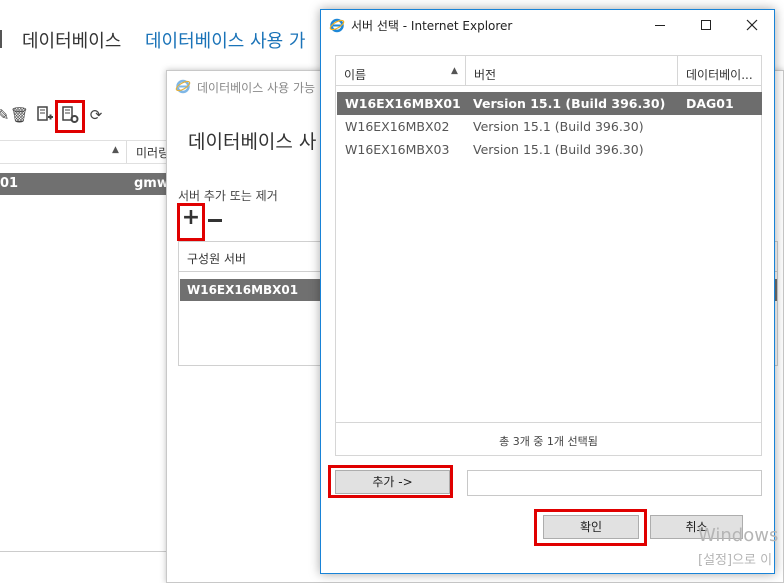 This screenshot has width=784, height=583. I want to click on row-name: 01, so click(9, 183).